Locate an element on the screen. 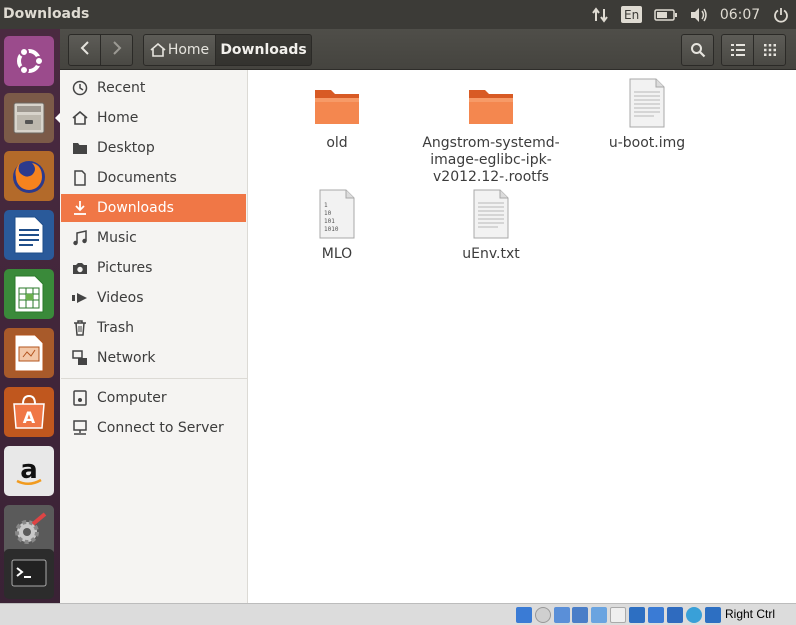 The width and height of the screenshot is (796, 625). keyboard-capture-icon is located at coordinates (713, 615).